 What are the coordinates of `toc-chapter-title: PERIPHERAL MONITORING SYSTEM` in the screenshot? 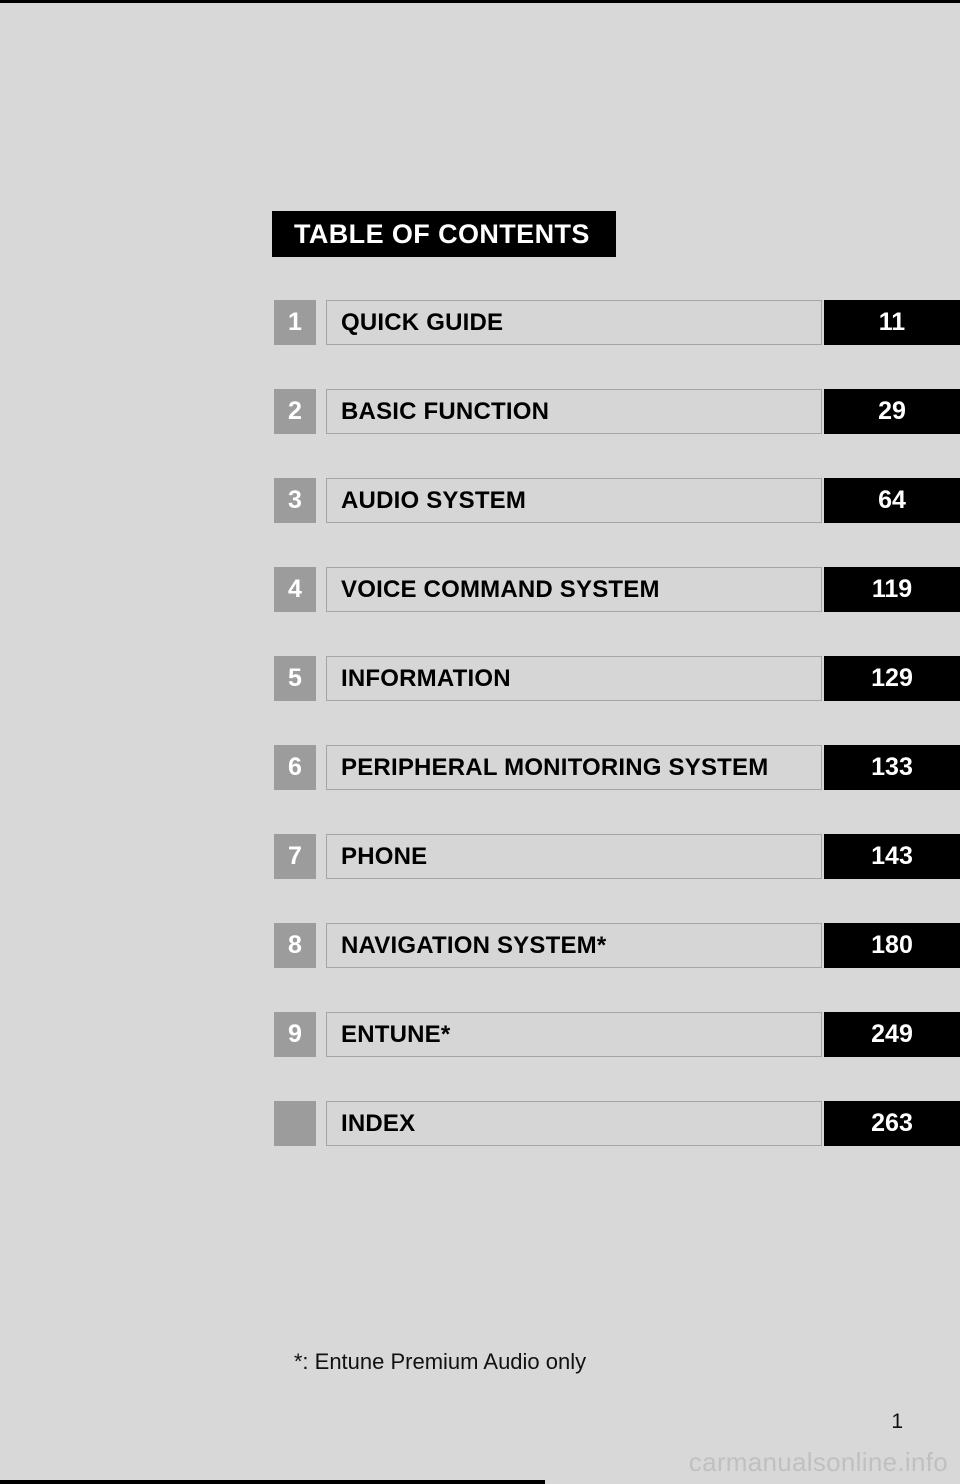 It's located at (574, 767).